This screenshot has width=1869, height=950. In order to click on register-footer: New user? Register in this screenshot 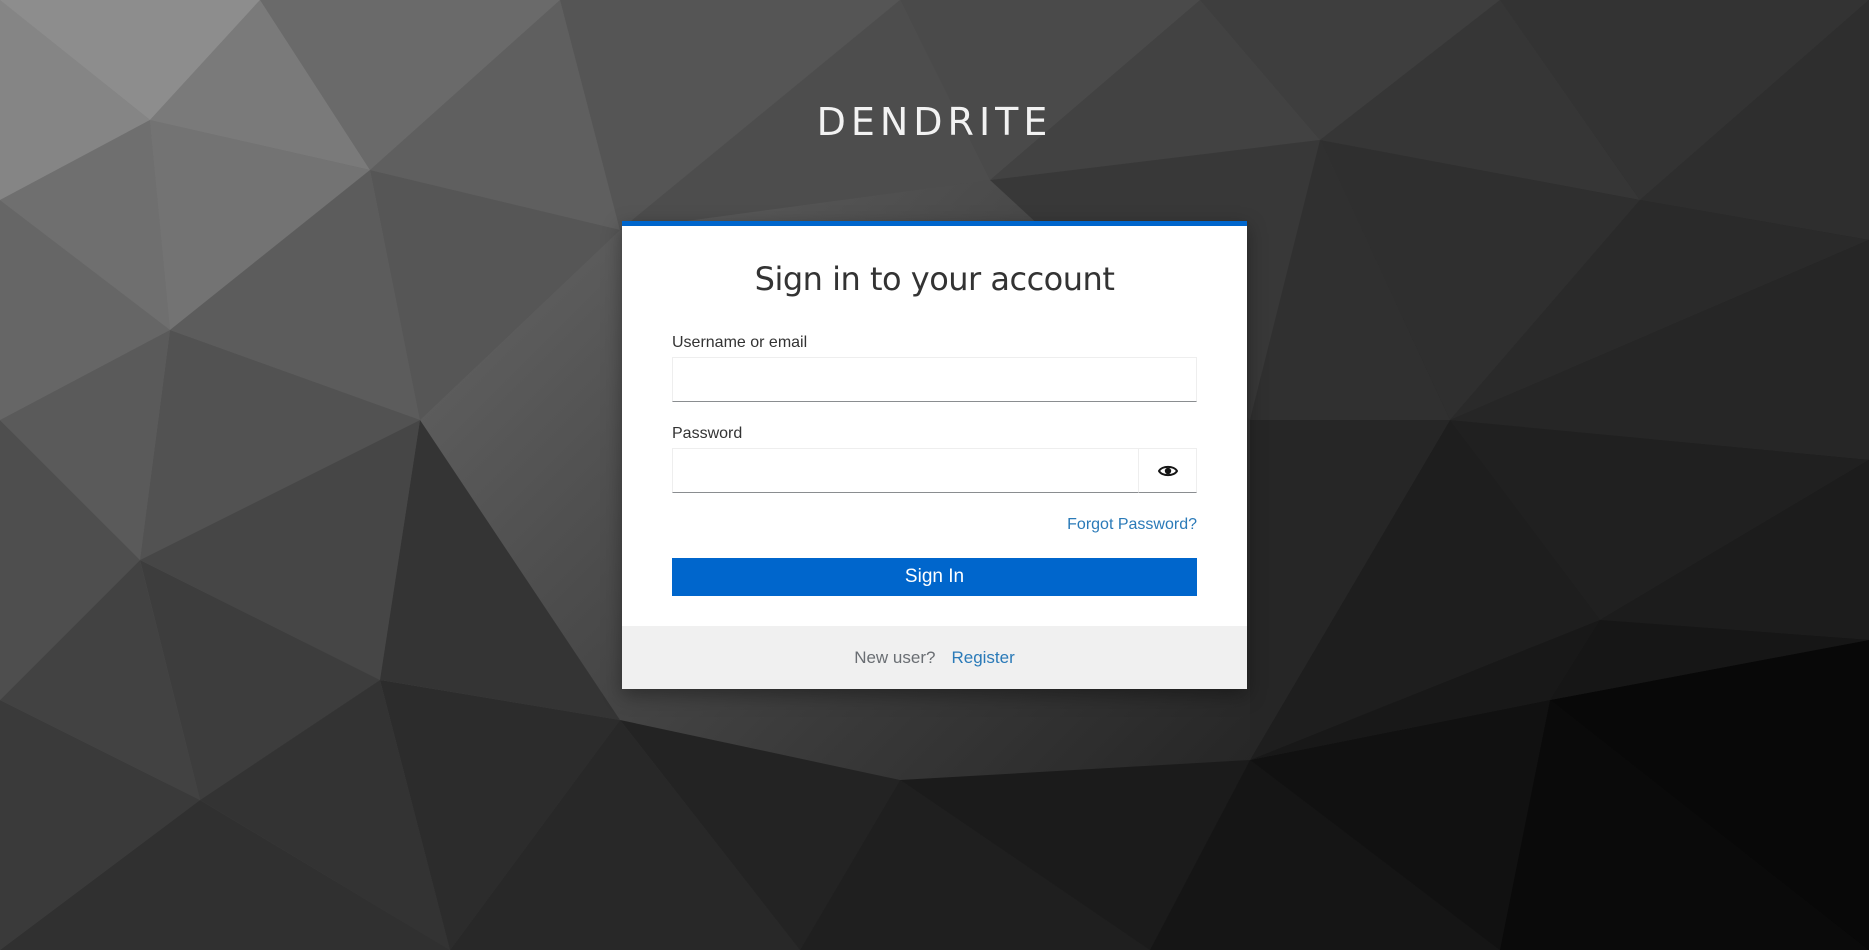, I will do `click(934, 657)`.